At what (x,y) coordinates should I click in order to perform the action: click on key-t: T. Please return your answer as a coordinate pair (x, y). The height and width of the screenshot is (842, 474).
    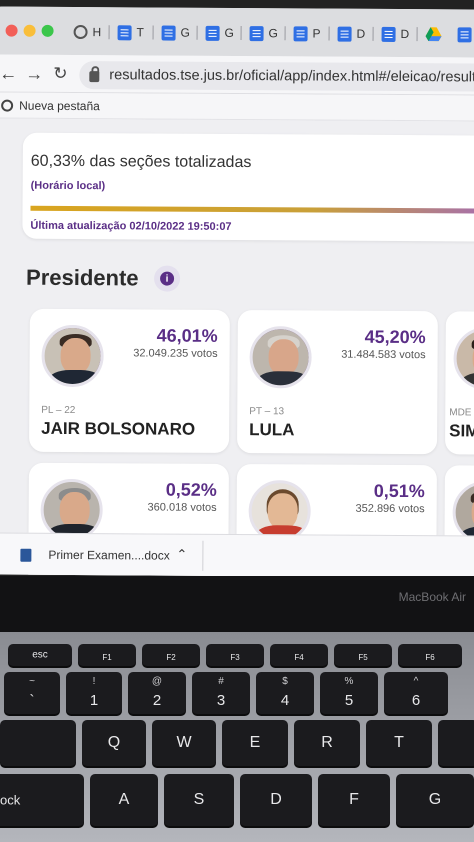
    Looking at the image, I should click on (399, 743).